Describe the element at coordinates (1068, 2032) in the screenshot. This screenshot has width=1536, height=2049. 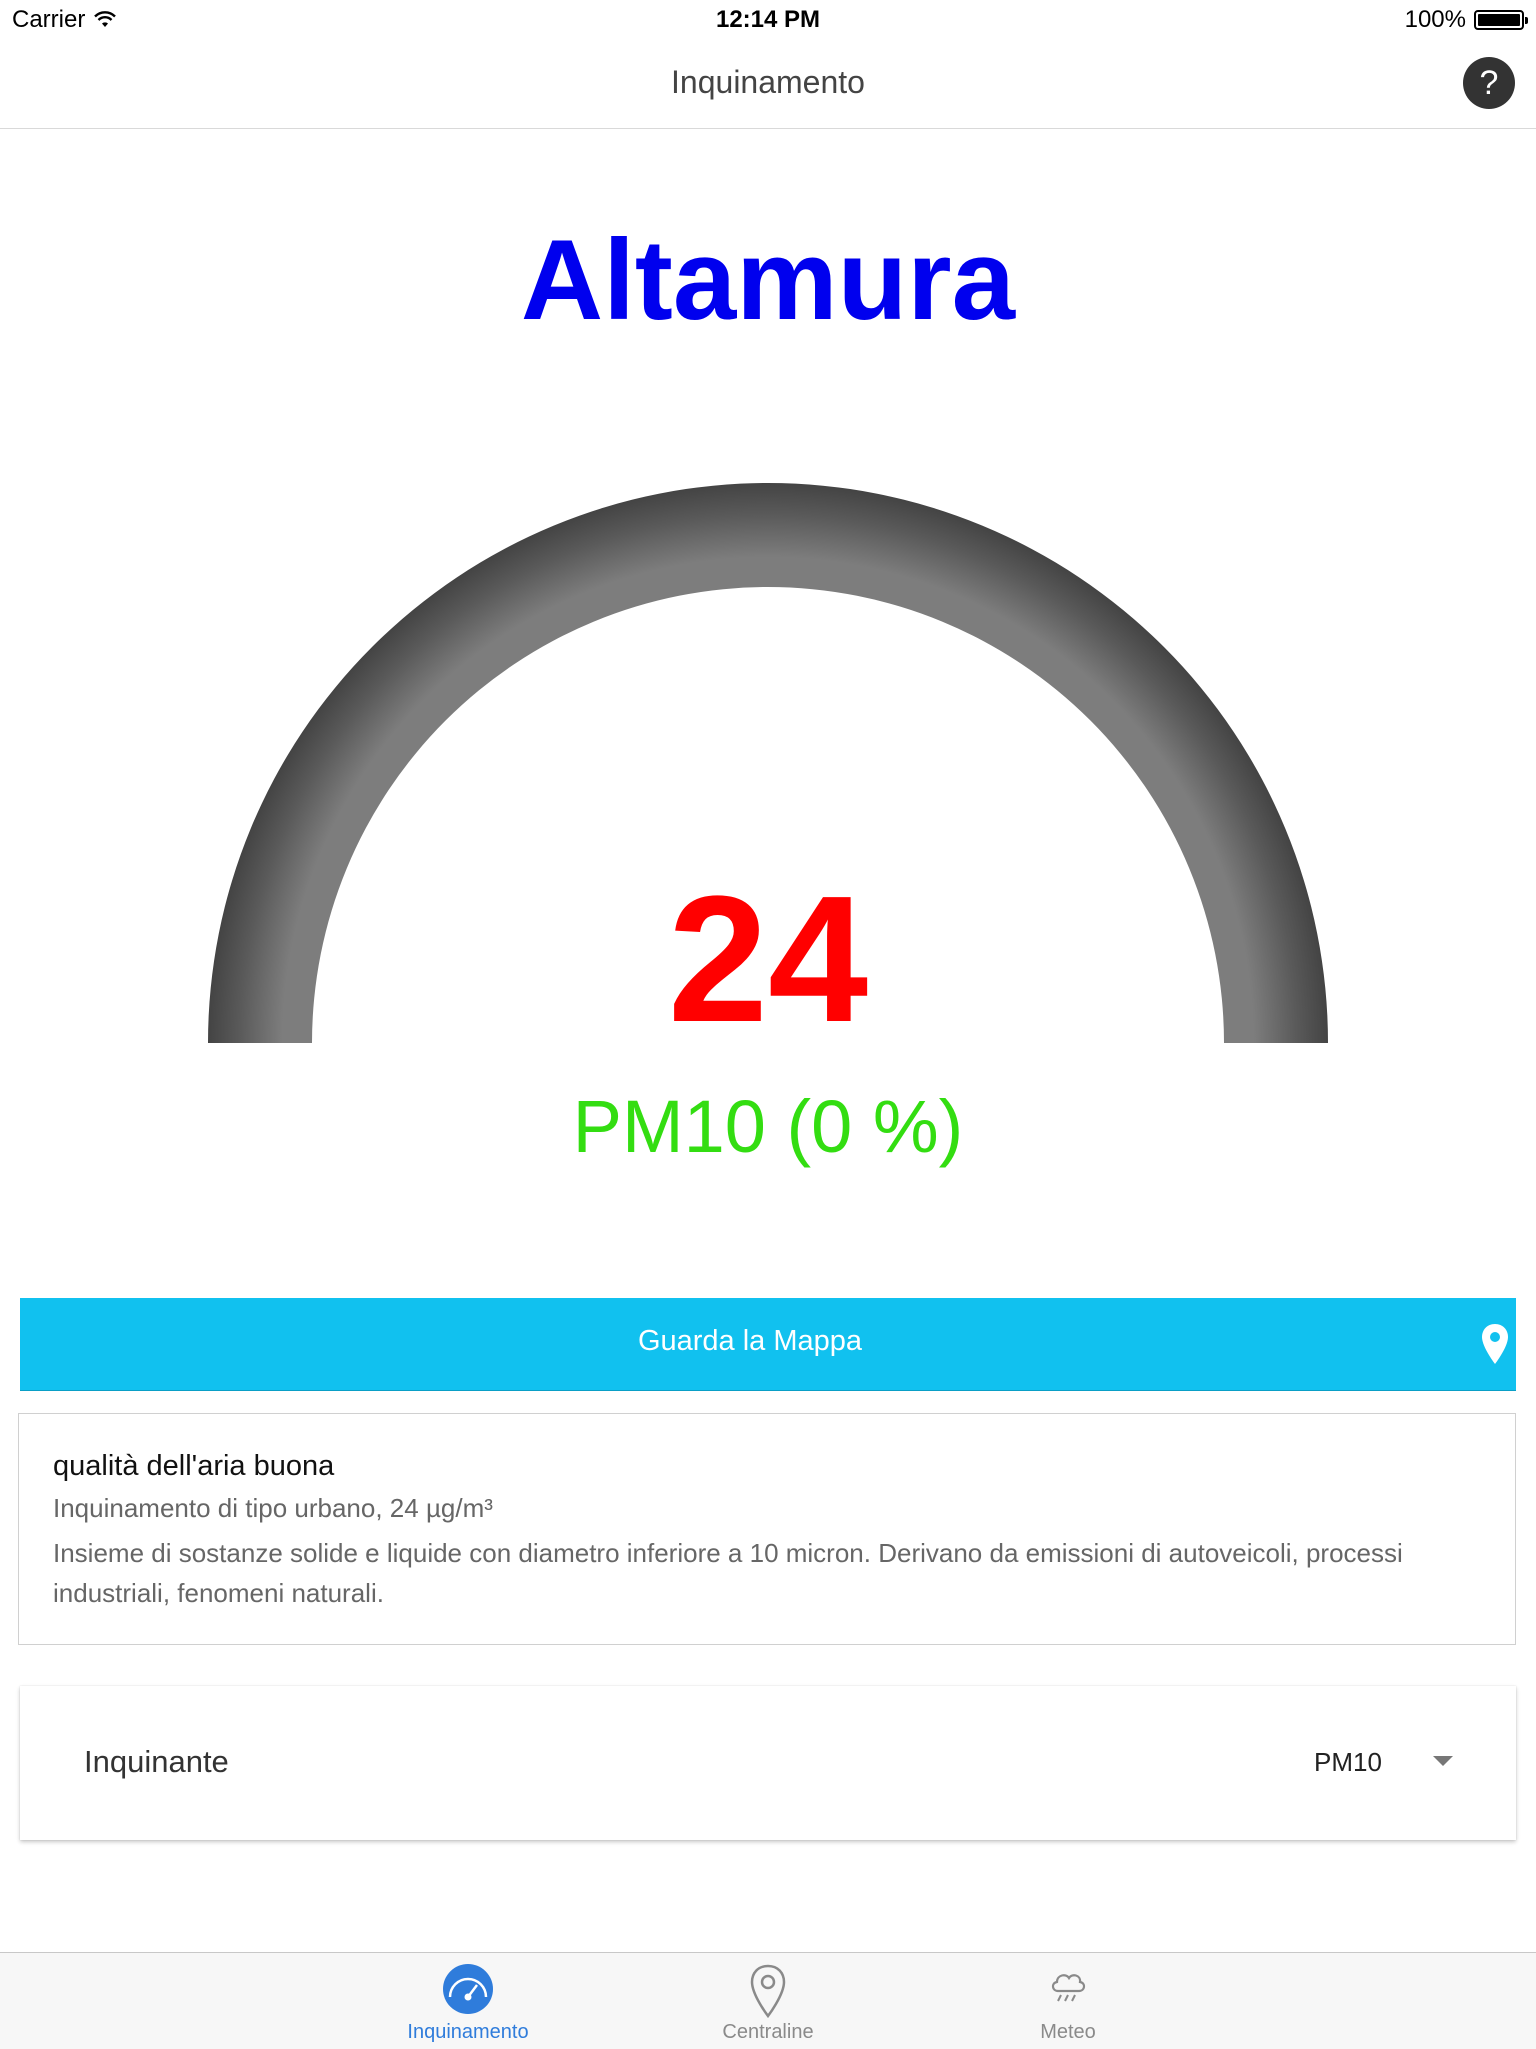
I see `tab-meteo-label: Meteo` at that location.